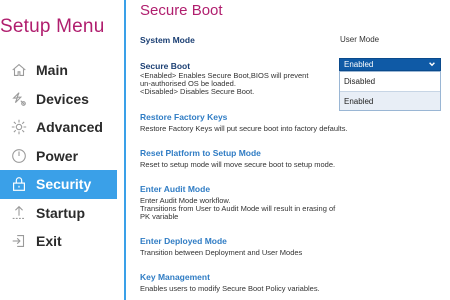 Image resolution: width=450 pixels, height=300 pixels. Describe the element at coordinates (18, 241) in the screenshot. I see `exit-icon` at that location.